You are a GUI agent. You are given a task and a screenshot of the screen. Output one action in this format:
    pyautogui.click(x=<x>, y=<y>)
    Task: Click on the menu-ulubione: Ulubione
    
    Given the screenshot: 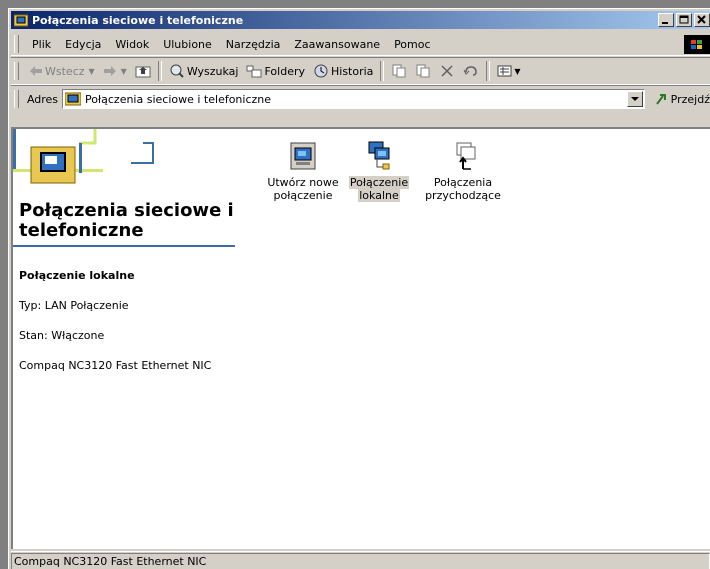 What is the action you would take?
    pyautogui.click(x=187, y=44)
    